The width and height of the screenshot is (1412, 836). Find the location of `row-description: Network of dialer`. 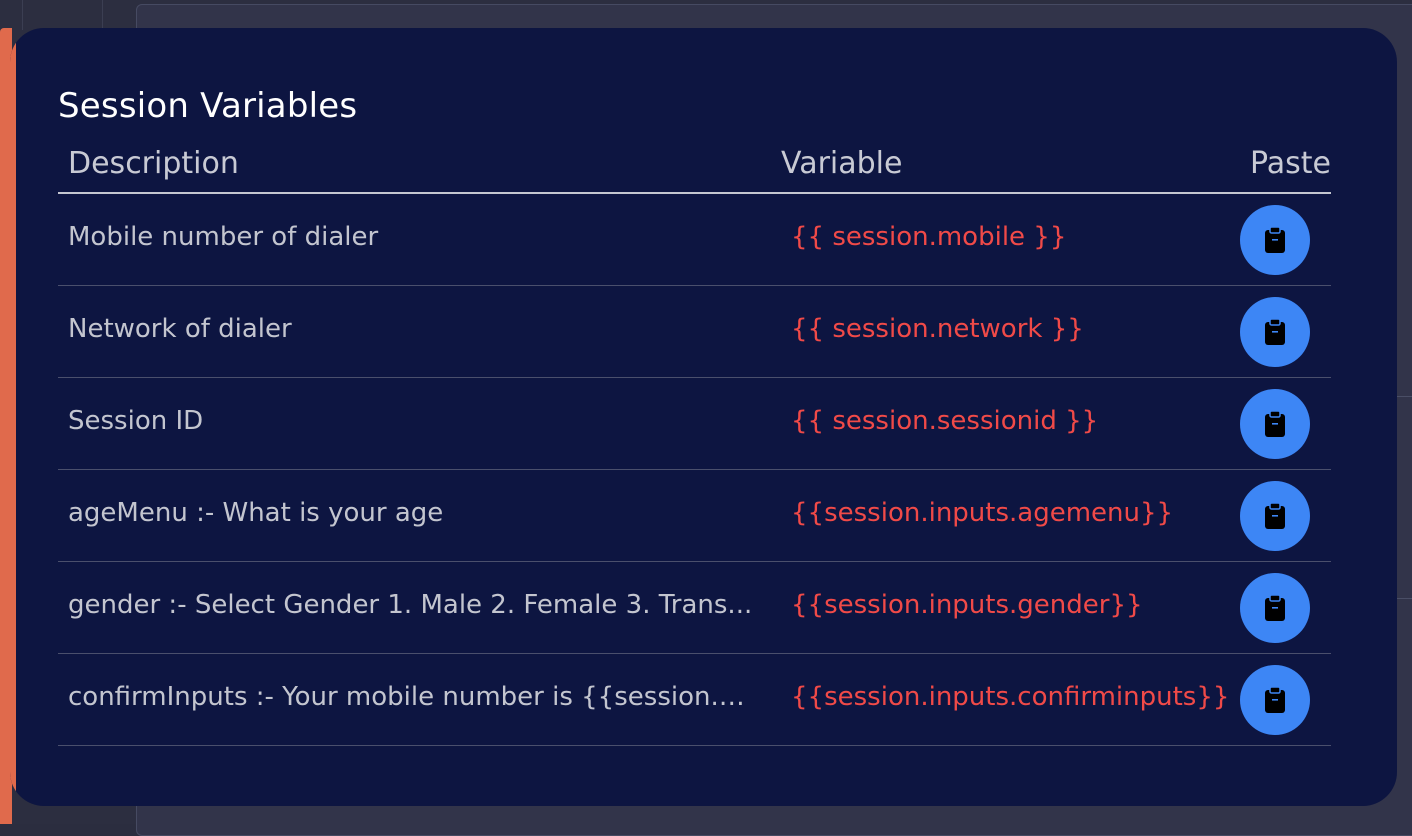

row-description: Network of dialer is located at coordinates (180, 329).